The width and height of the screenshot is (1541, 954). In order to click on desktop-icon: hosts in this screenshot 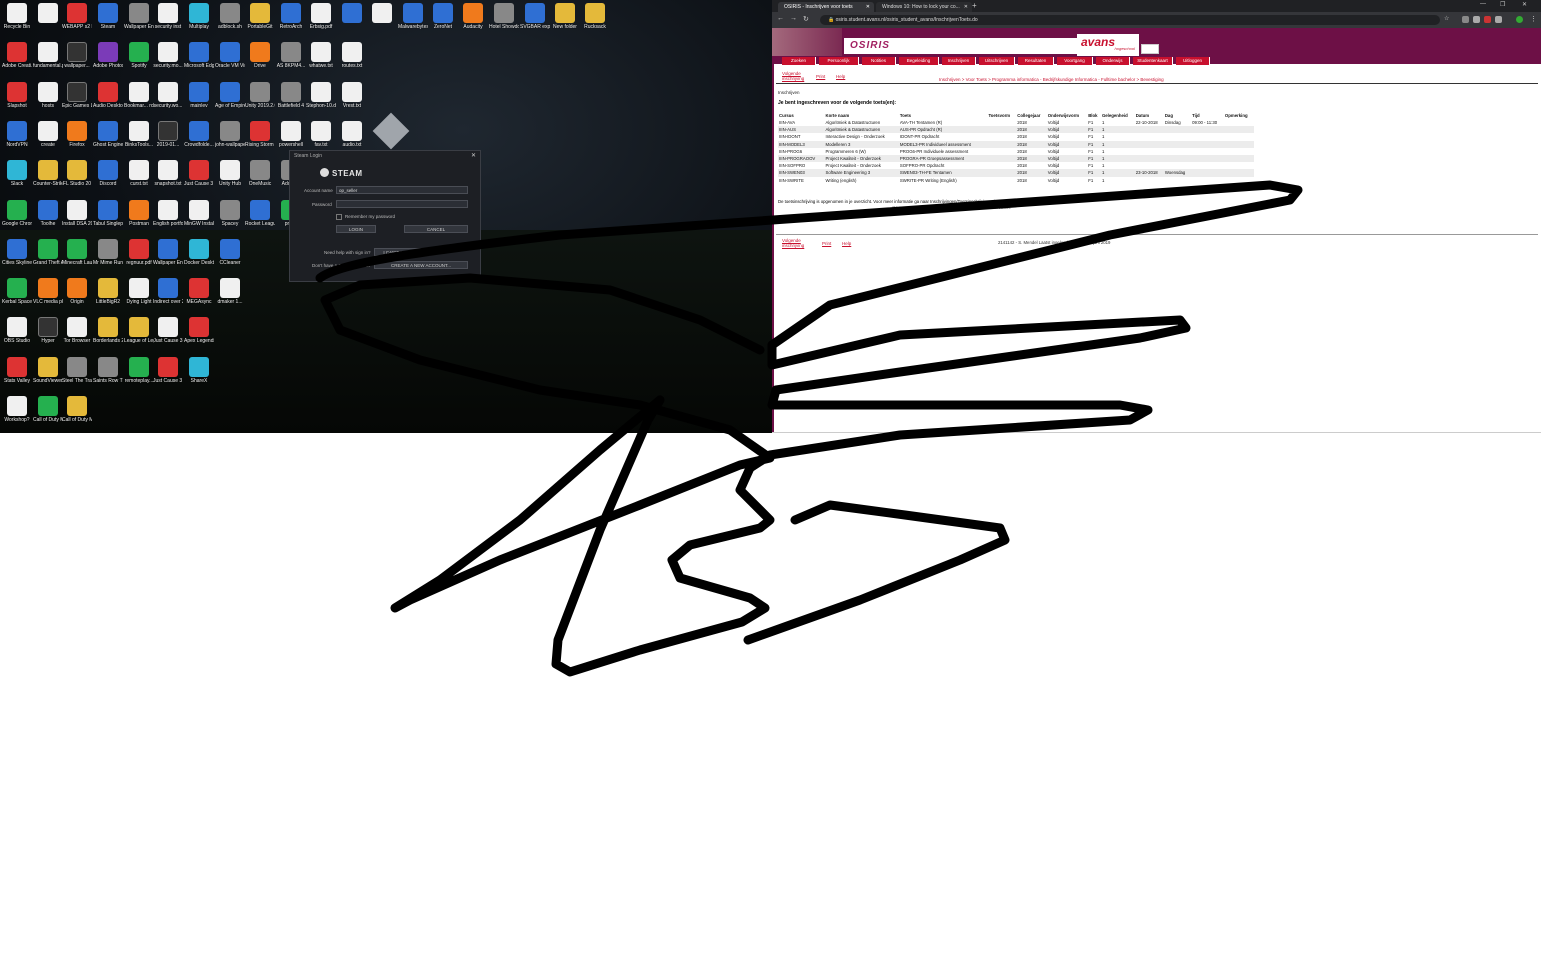, I will do `click(48, 100)`.